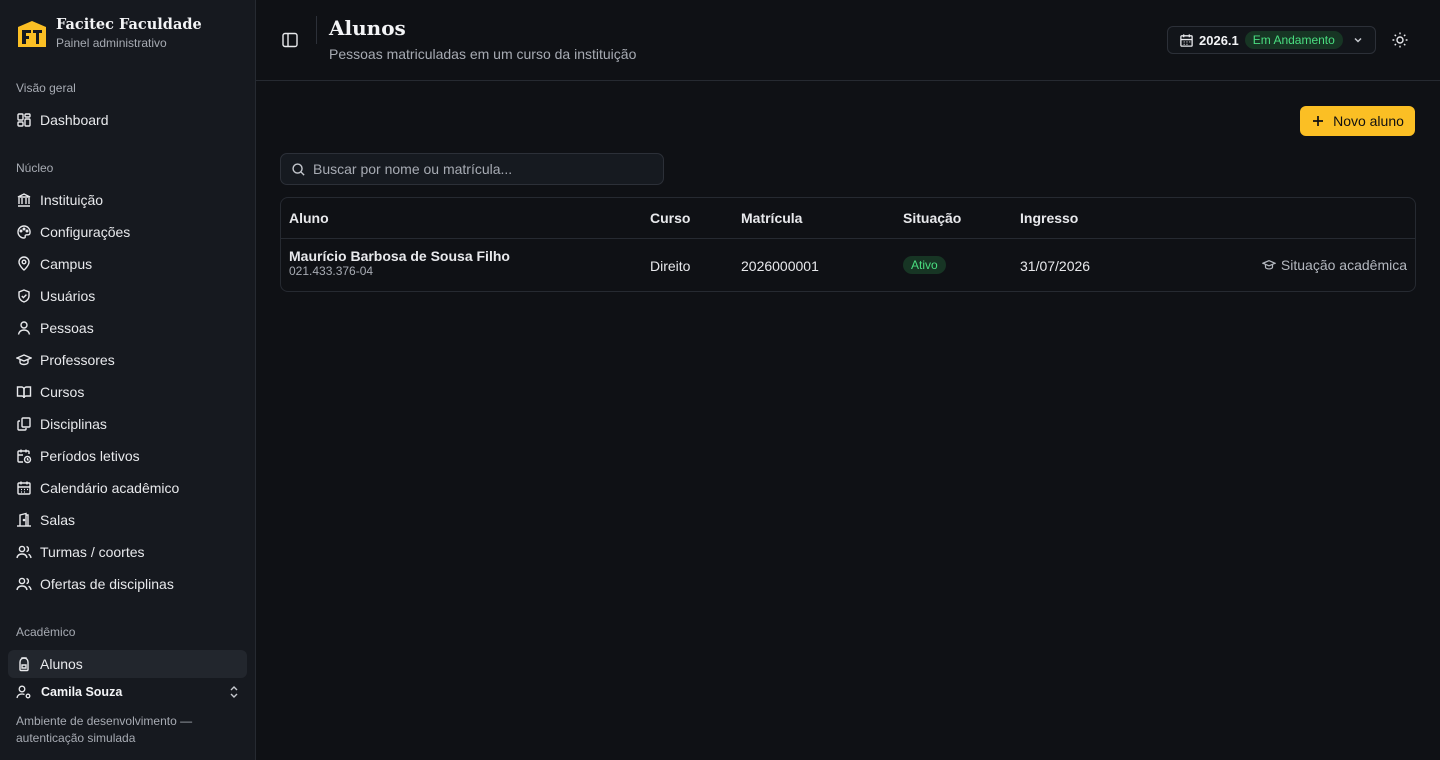 The width and height of the screenshot is (1440, 760). I want to click on brand: Facitec Faculdade Painel administrativo, so click(109, 33).